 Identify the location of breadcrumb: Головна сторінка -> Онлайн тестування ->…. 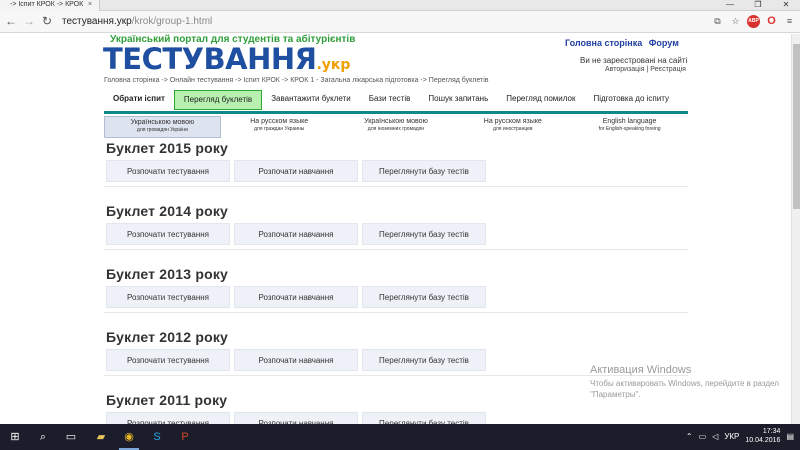
(296, 80).